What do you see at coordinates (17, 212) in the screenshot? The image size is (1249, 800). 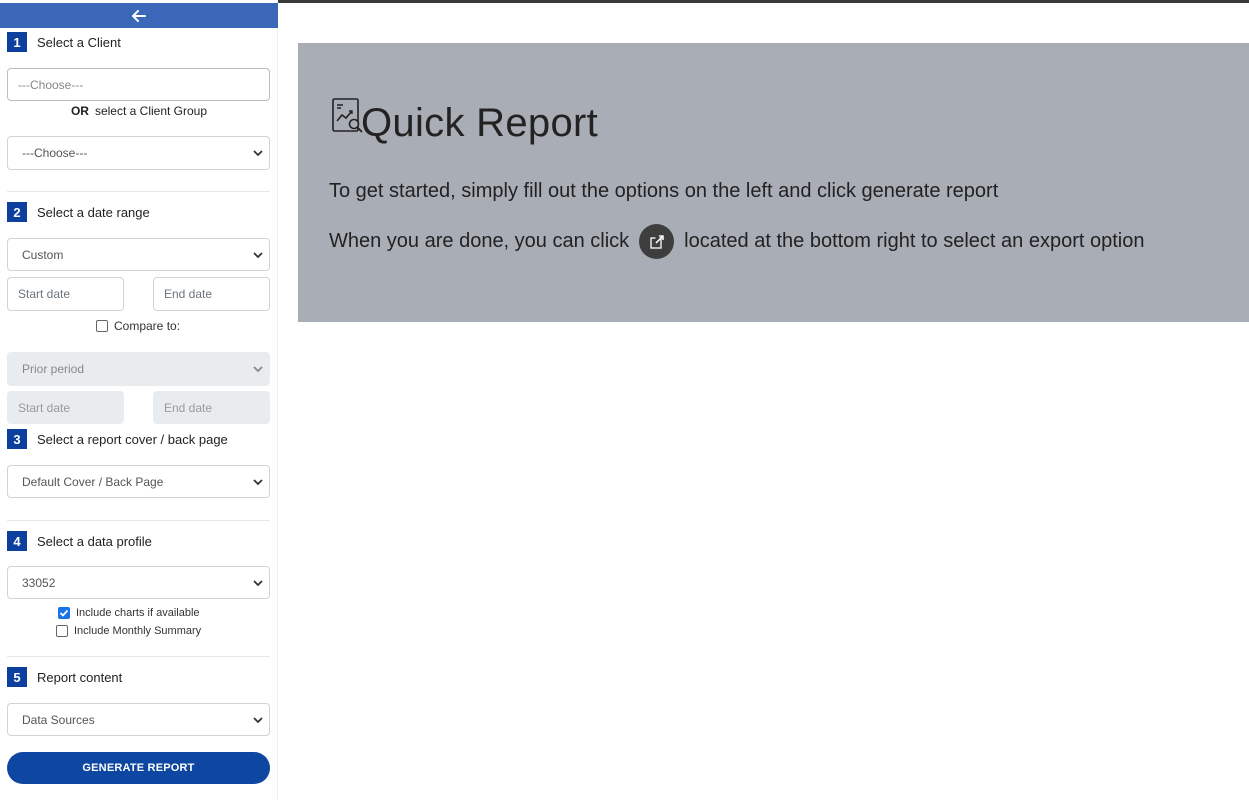 I see `step-number: 2` at bounding box center [17, 212].